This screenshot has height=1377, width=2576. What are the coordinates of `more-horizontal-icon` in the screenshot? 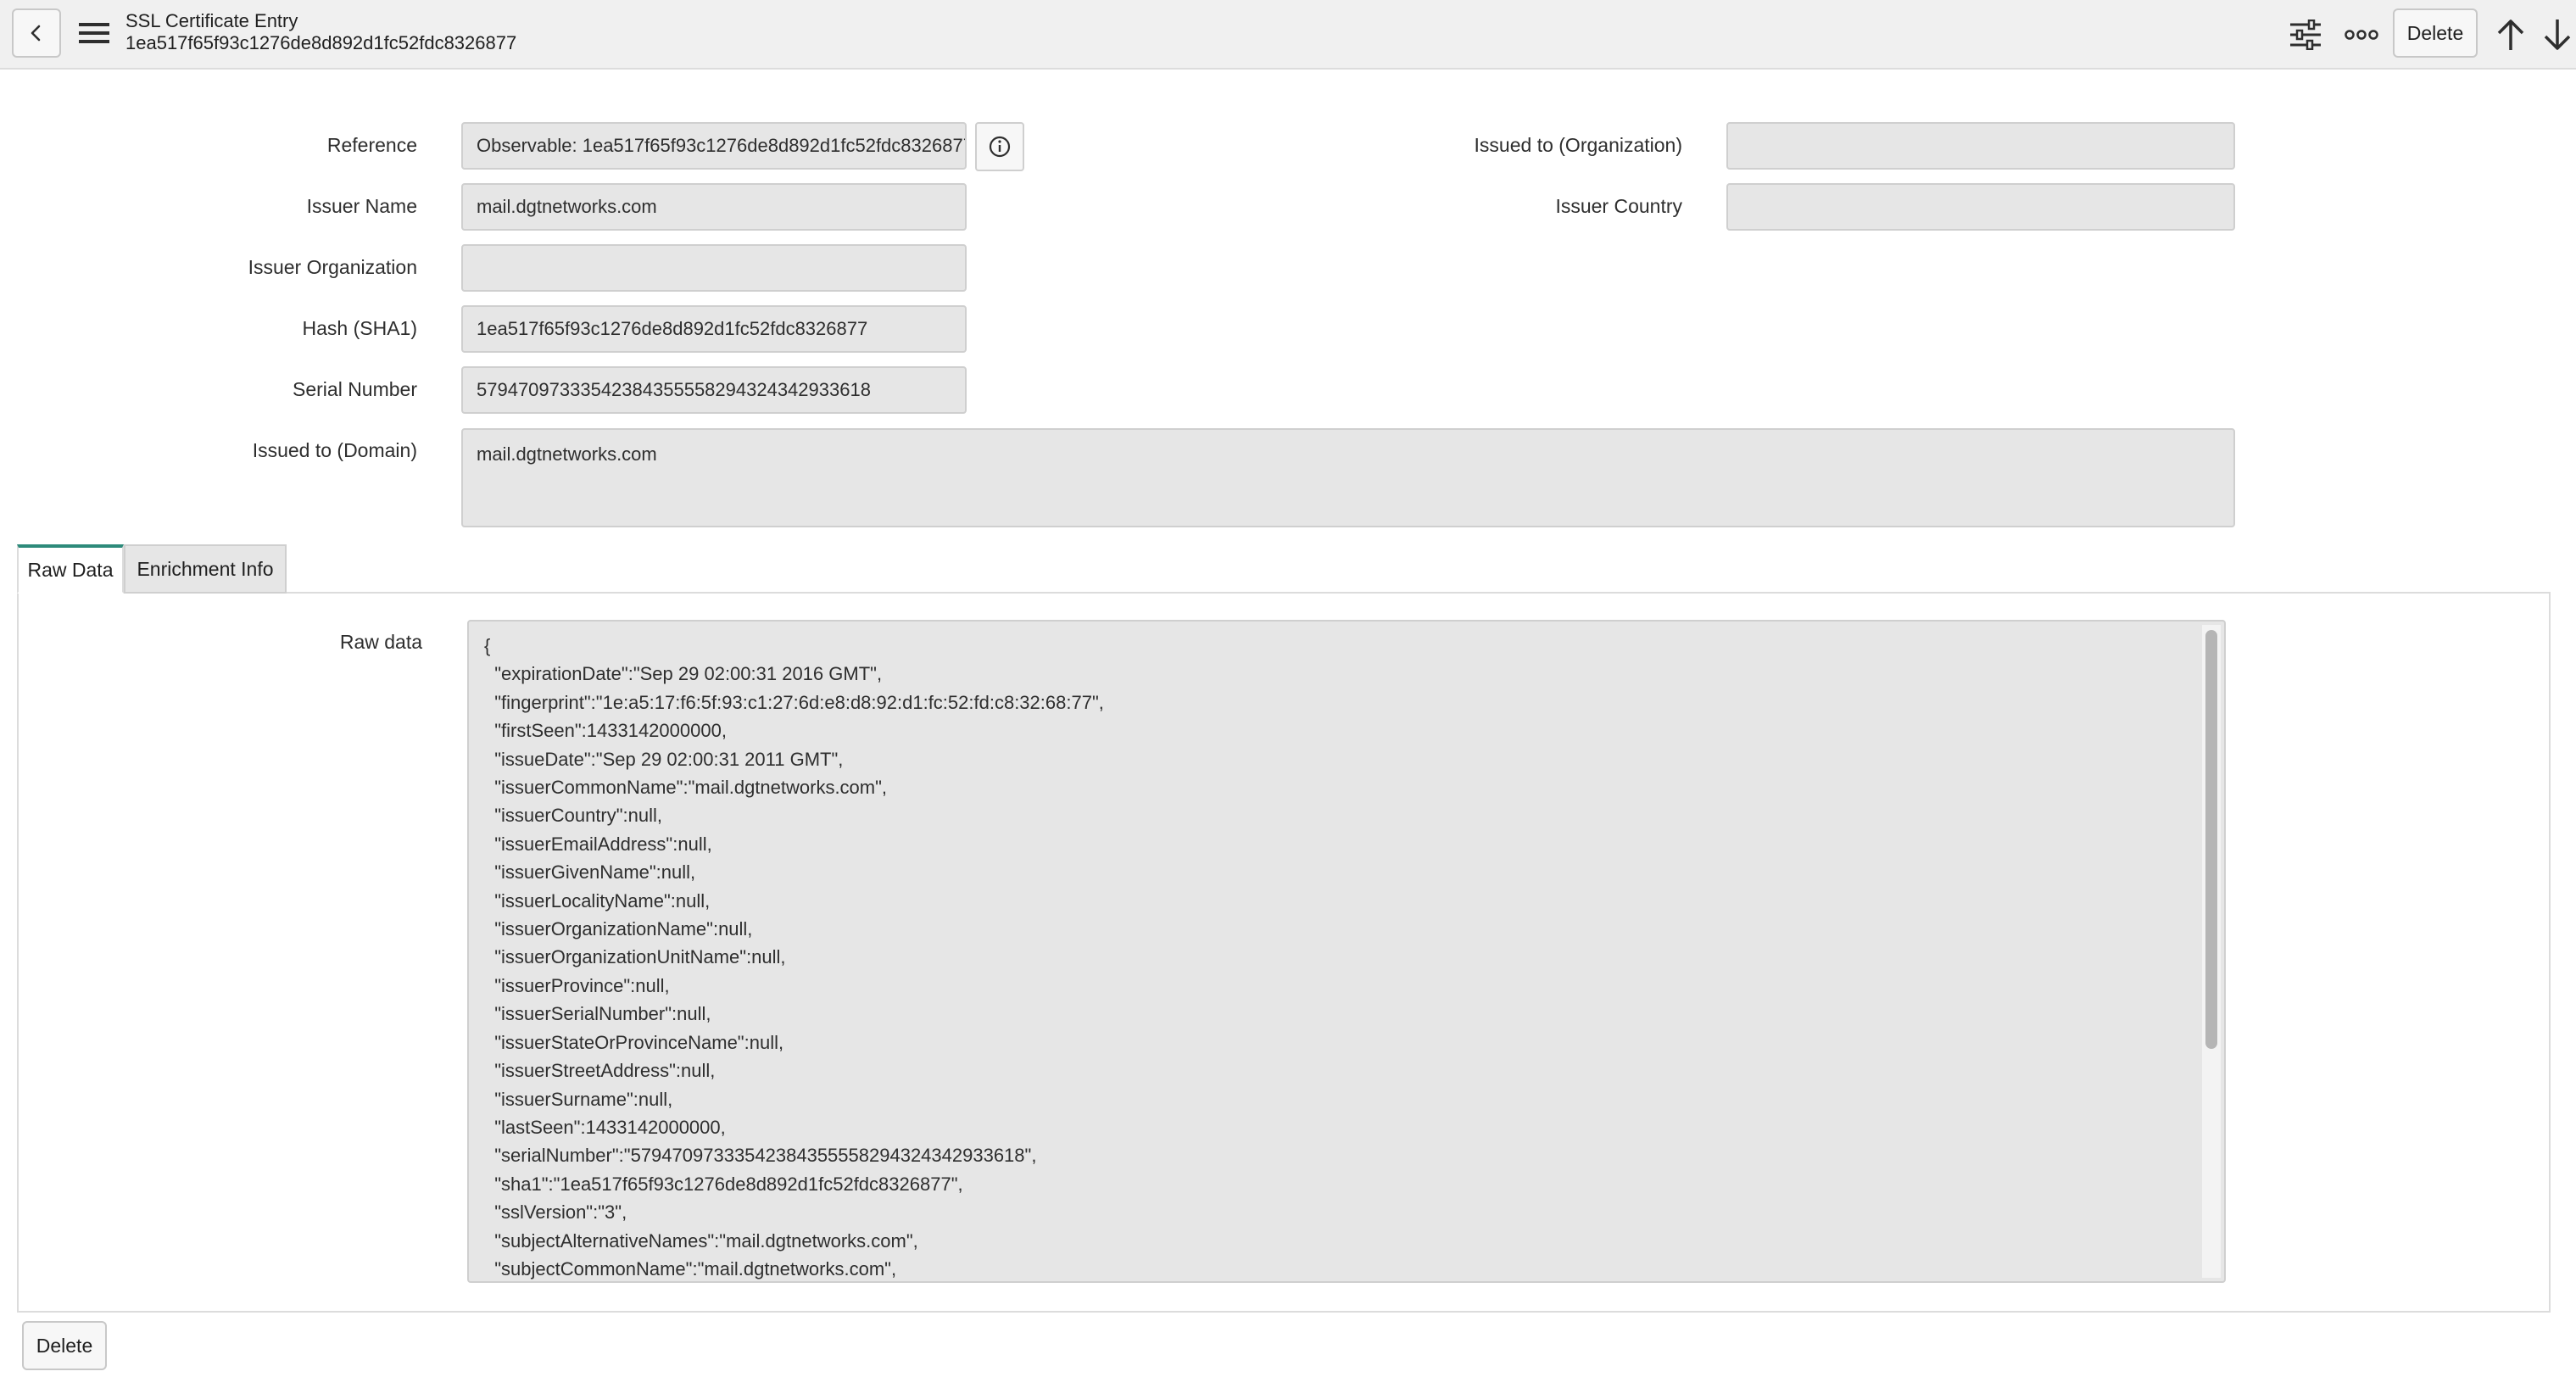 It's located at (2361, 35).